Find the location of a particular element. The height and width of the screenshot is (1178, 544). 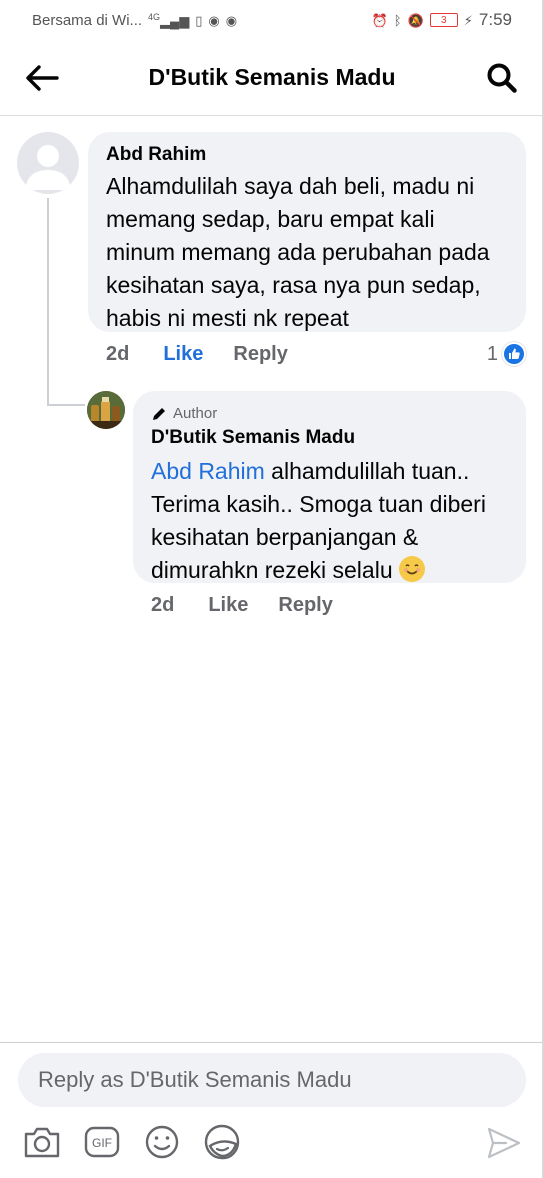

clock: 7:59 is located at coordinates (495, 19).